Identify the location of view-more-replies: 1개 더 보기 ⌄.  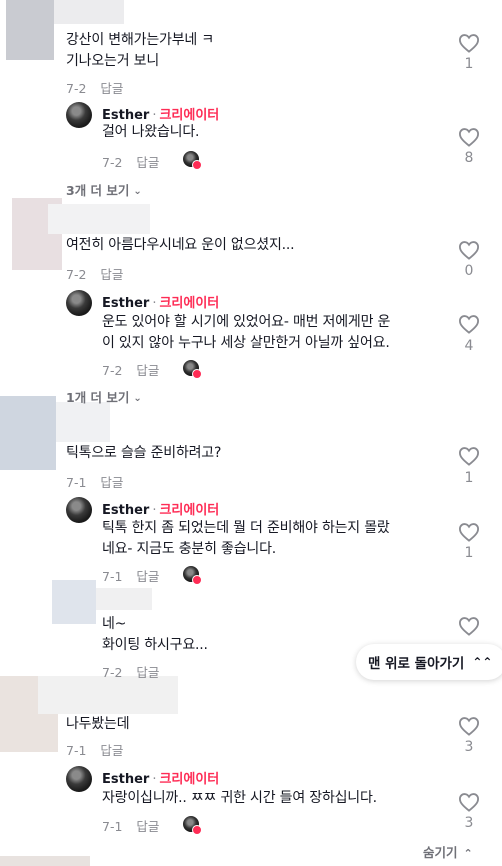
(104, 396).